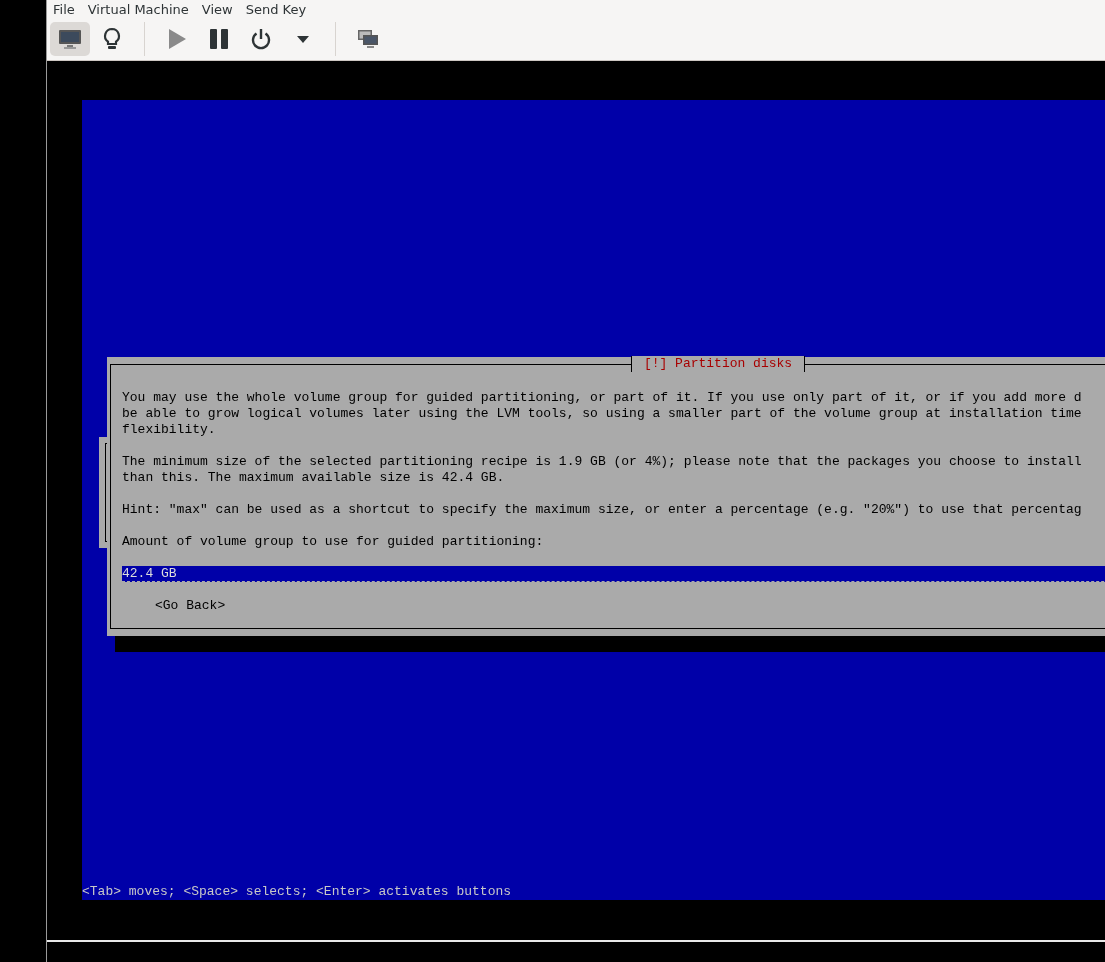 The width and height of the screenshot is (1105, 962). I want to click on dialog-paragraph: The minimum size of the selected partitioning recipe is 1.9 GB (or 4%); please note that the packages you choose to install than this. The maximum available size is 42.4 GB., so click(602, 470).